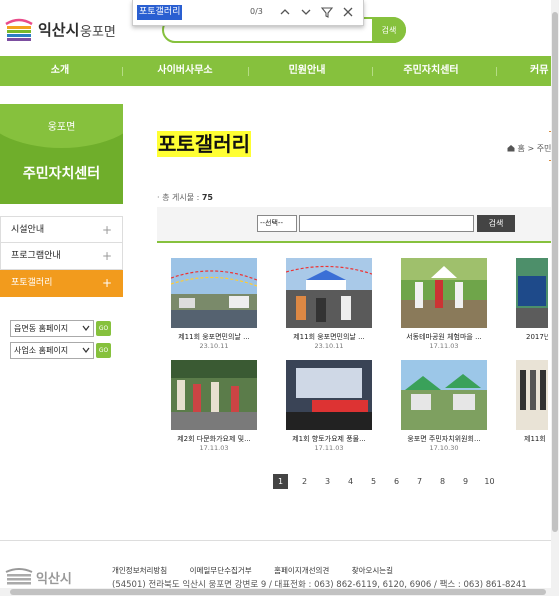 The height and width of the screenshot is (596, 559). I want to click on gallery-item: 웅포면 주민자치위원회... 17.10.30, so click(444, 408).